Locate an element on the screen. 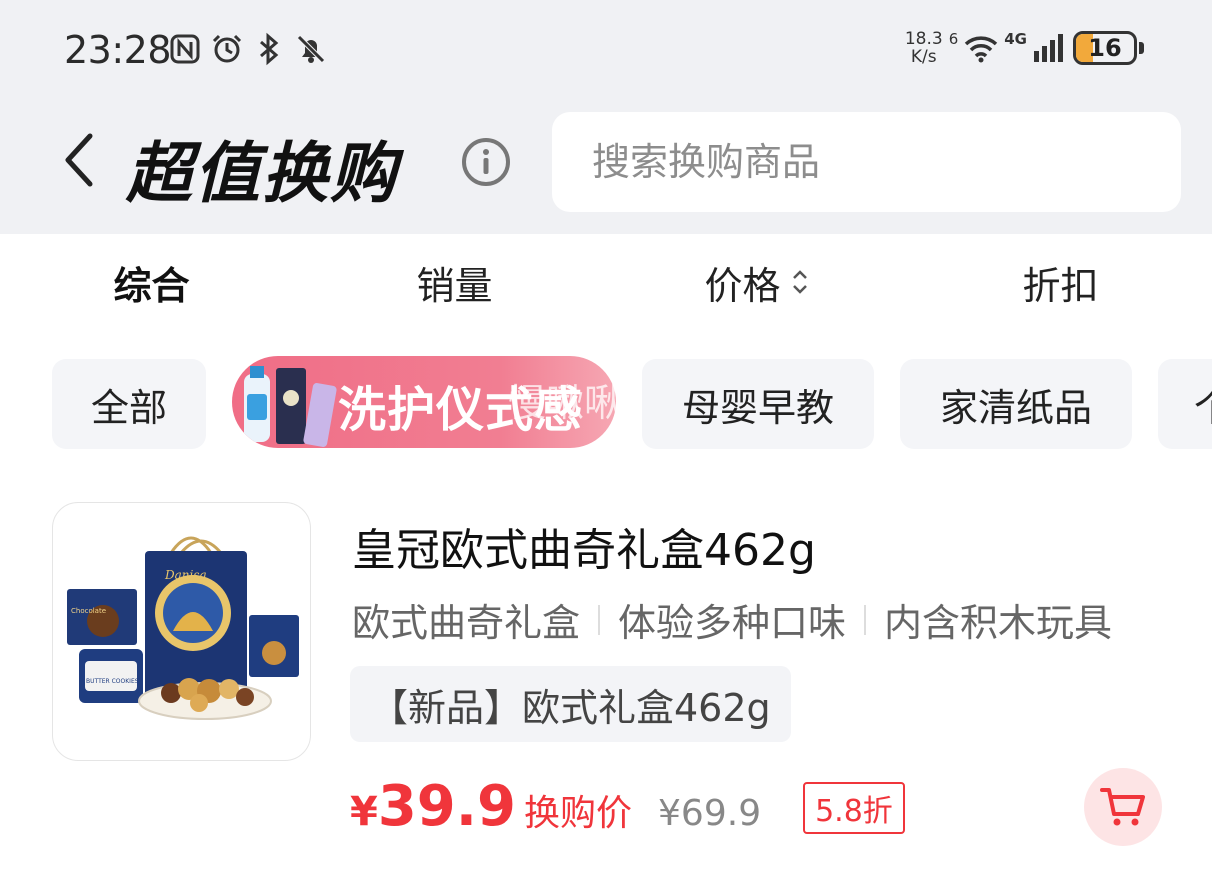 The height and width of the screenshot is (878, 1212). product-image: Danisa Chocolate BUTTER COOKIES is located at coordinates (181, 631).